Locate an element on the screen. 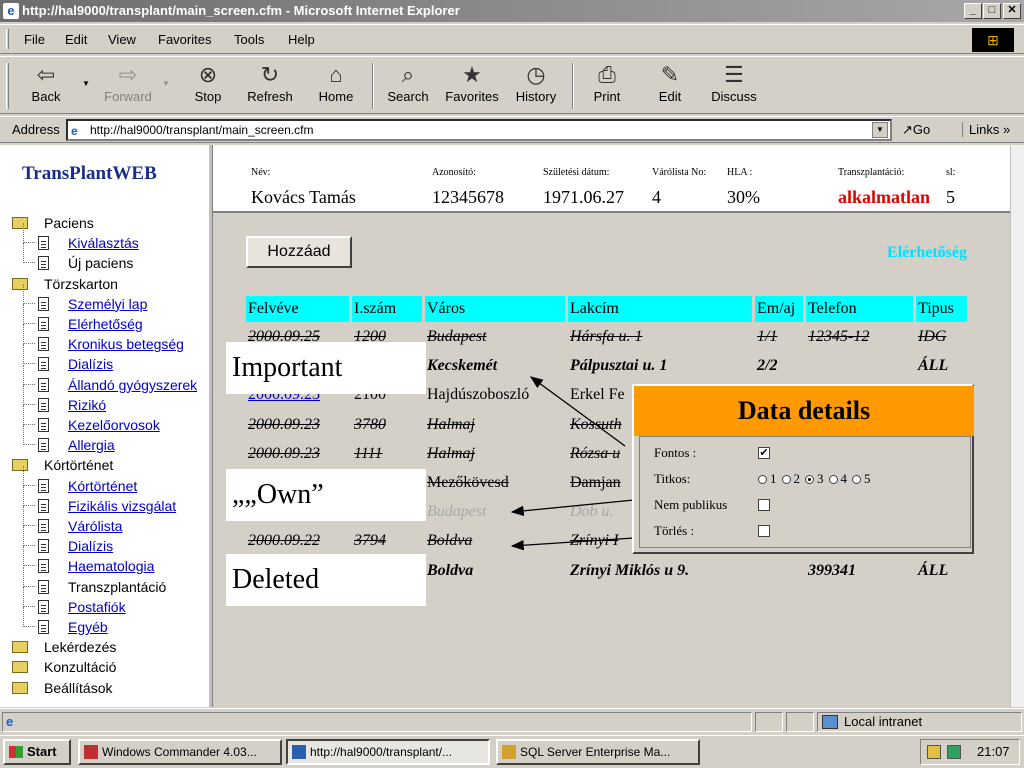 The height and width of the screenshot is (768, 1024). start-button: Start is located at coordinates (37, 752).